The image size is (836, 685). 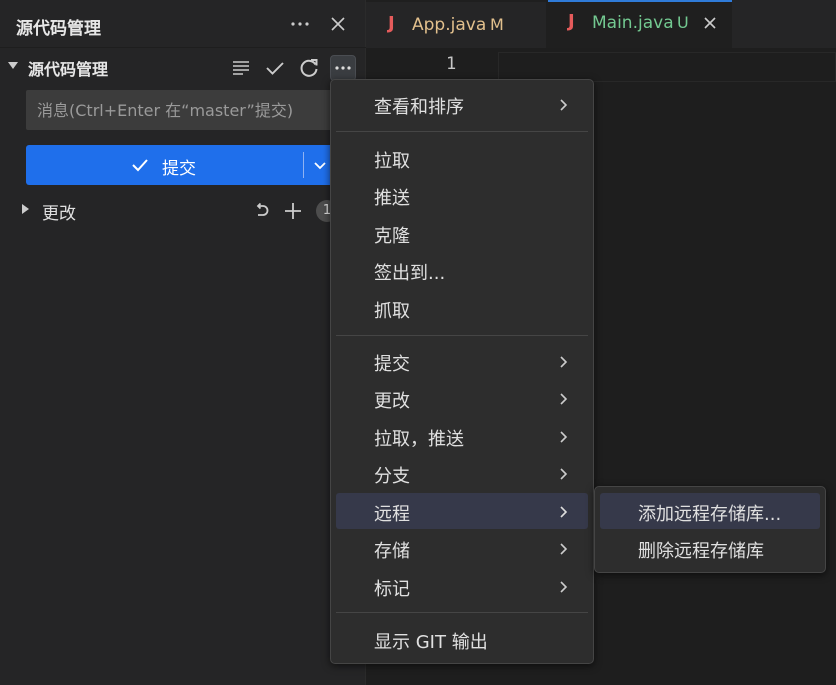 What do you see at coordinates (419, 439) in the screenshot?
I see `menu-item-label: 拉取，推送` at bounding box center [419, 439].